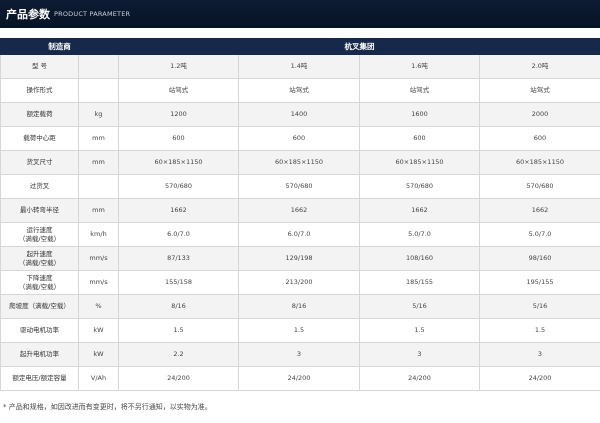 This screenshot has height=423, width=600. I want to click on param-label: 额定载荷, so click(39, 114).